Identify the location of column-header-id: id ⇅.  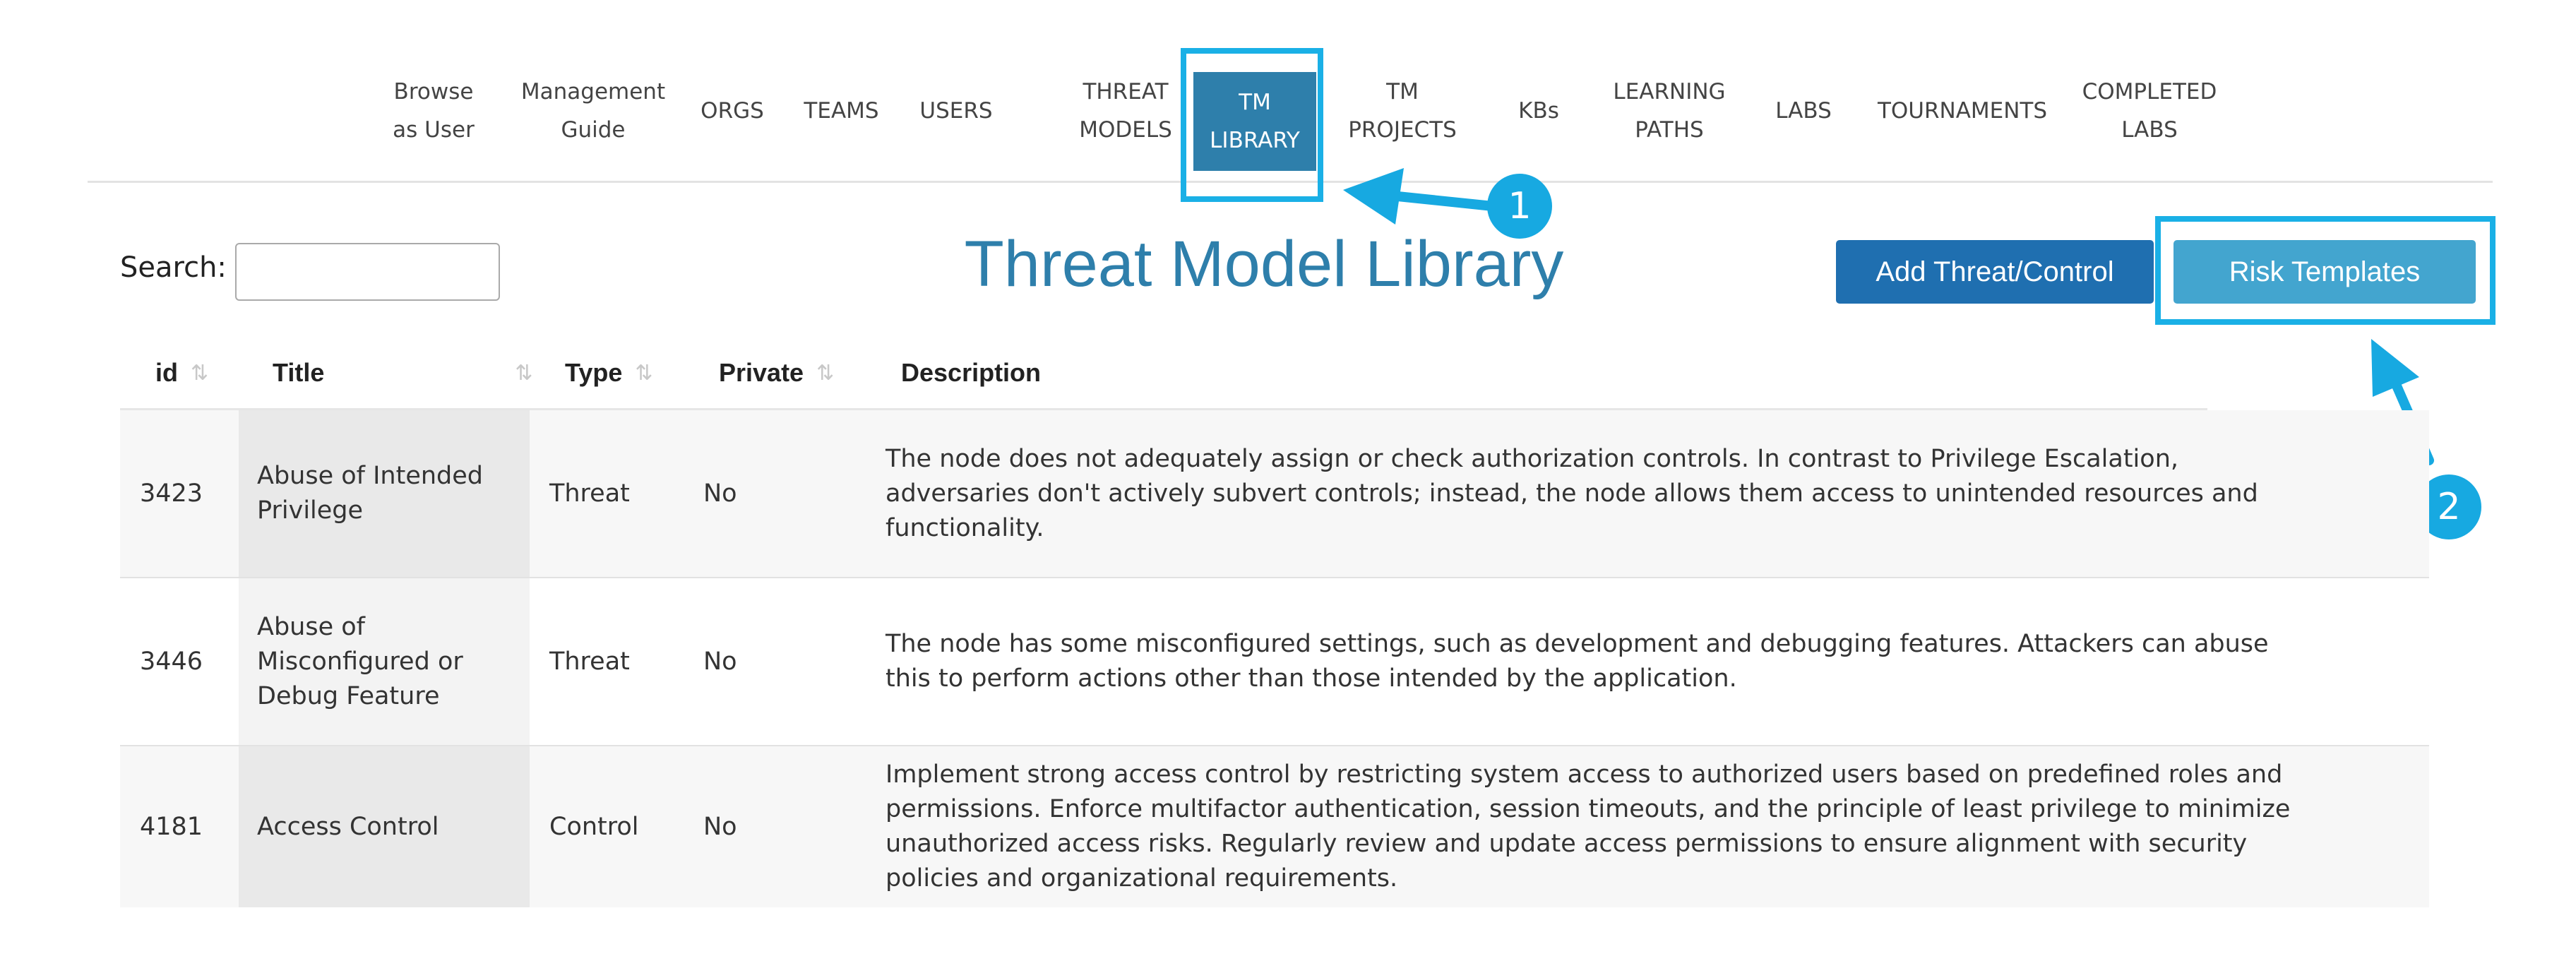
(197, 373).